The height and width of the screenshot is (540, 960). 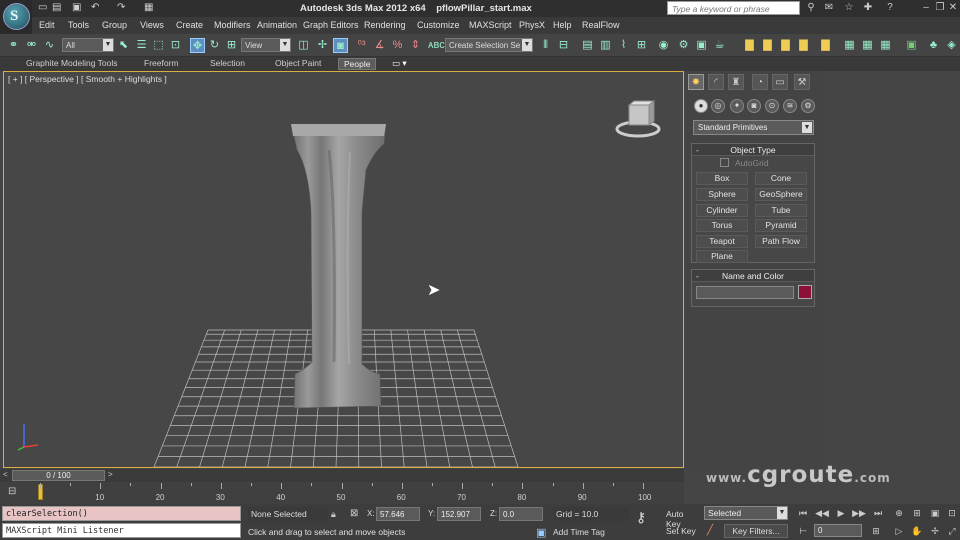 I want to click on window-crossing-icon: ⊡, so click(x=175, y=45).